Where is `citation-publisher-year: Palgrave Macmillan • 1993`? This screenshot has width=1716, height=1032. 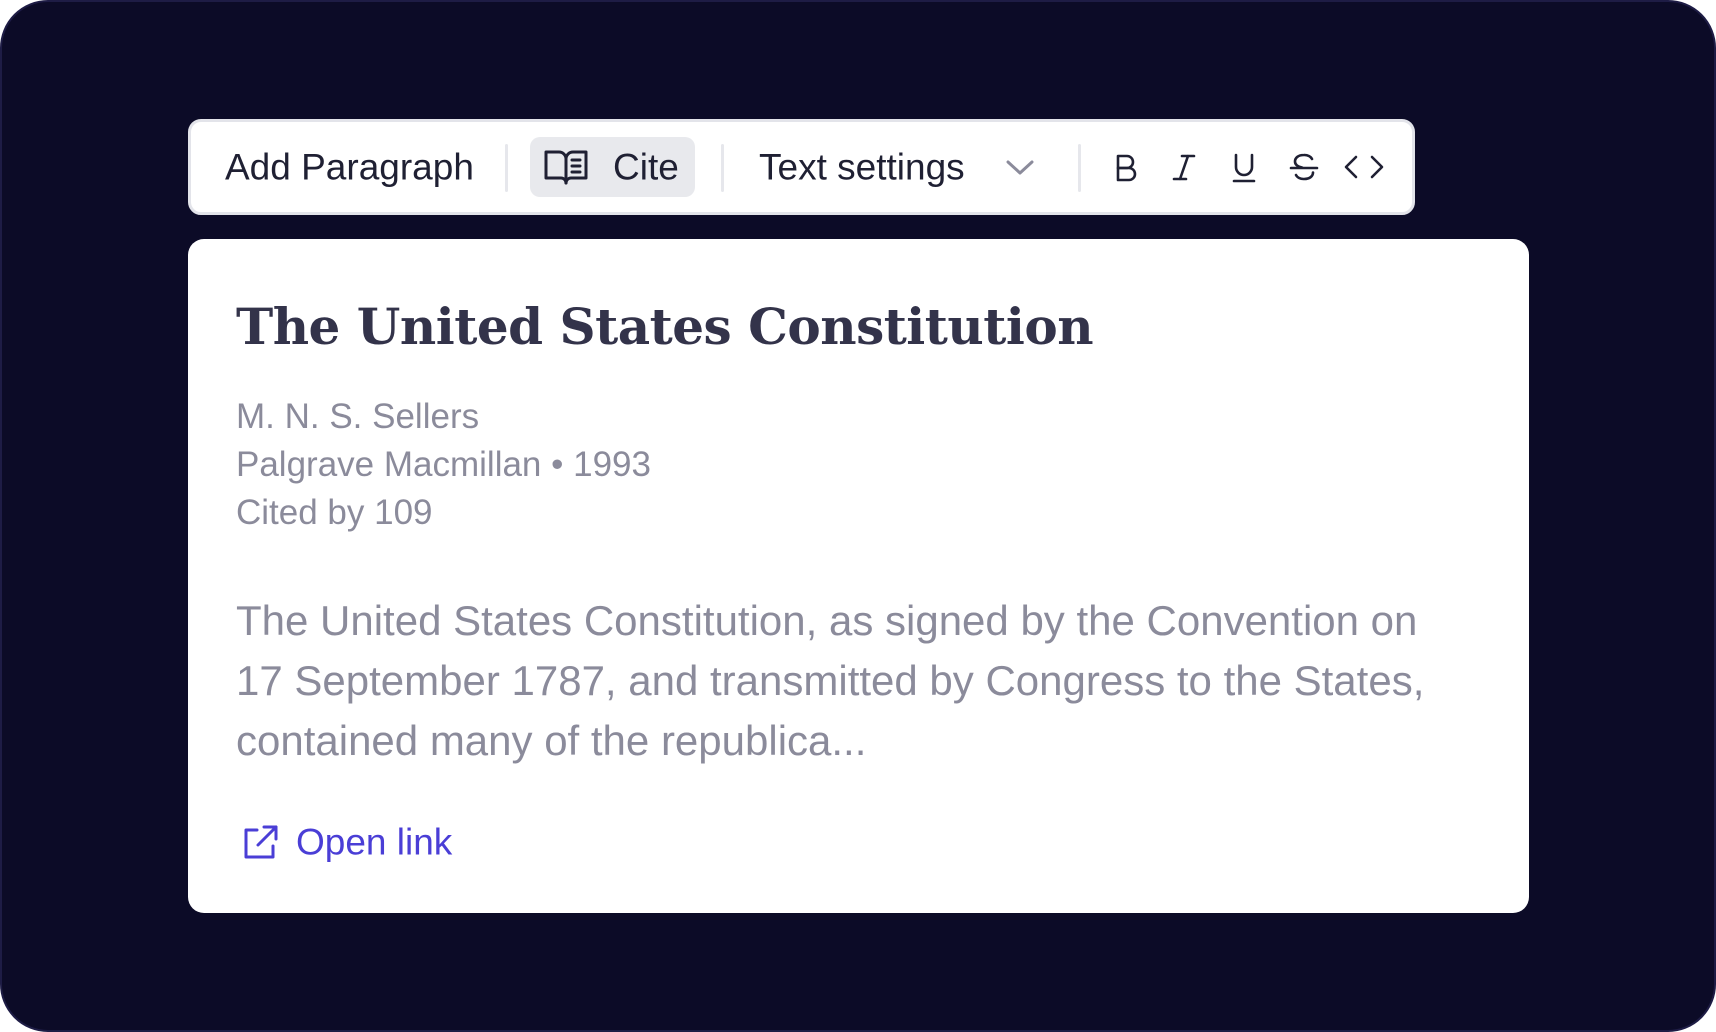
citation-publisher-year: Palgrave Macmillan • 1993 is located at coordinates (443, 464).